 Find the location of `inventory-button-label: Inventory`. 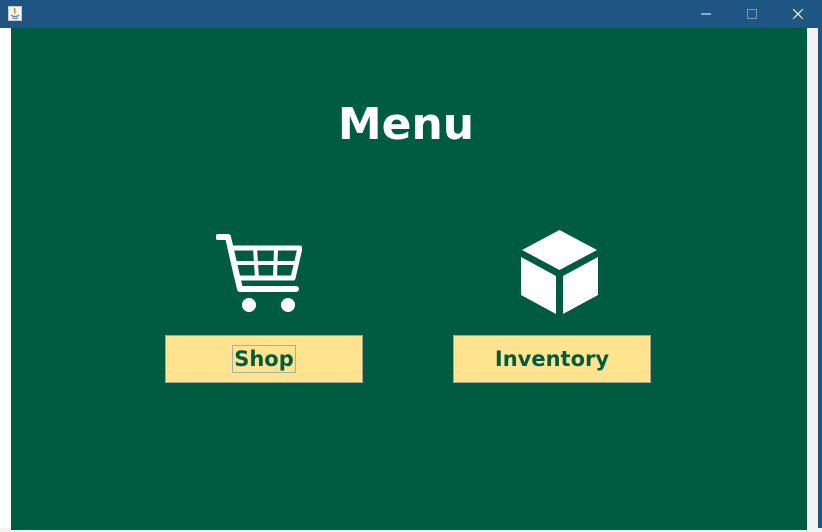

inventory-button-label: Inventory is located at coordinates (552, 359).